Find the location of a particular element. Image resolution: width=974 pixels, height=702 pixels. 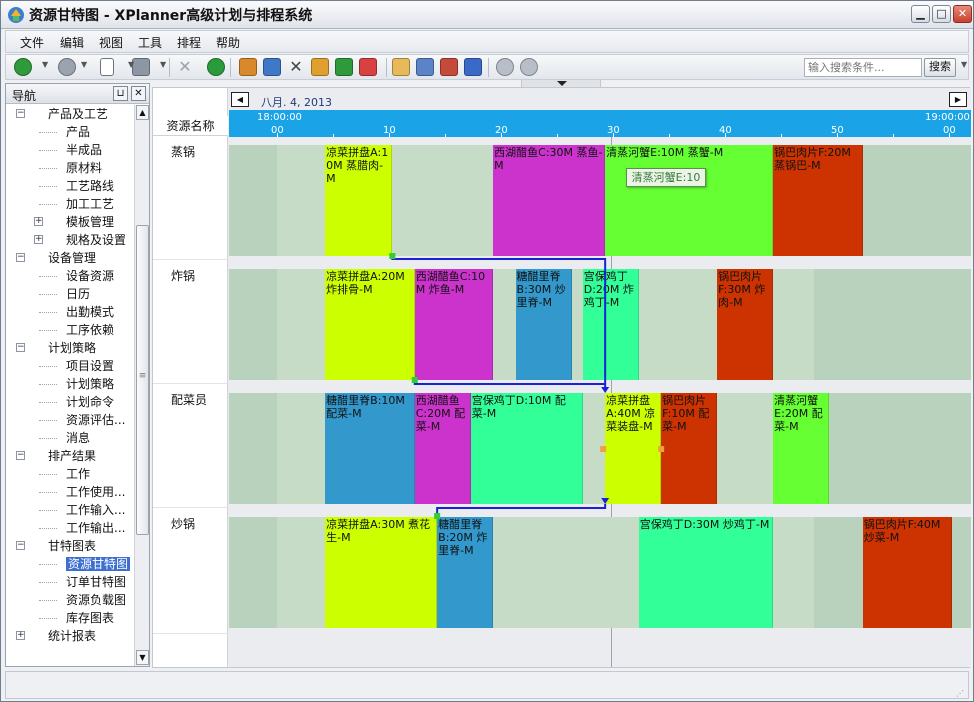

resize-grip-icon: ⋰ is located at coordinates (961, 694).